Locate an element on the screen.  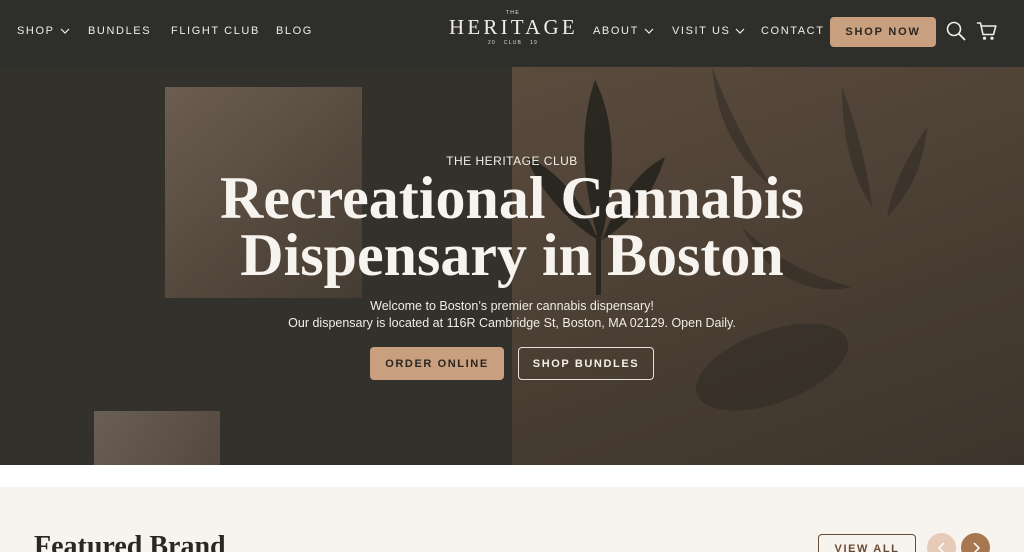
nav-bundles-label: BUNDLES is located at coordinates (120, 31).